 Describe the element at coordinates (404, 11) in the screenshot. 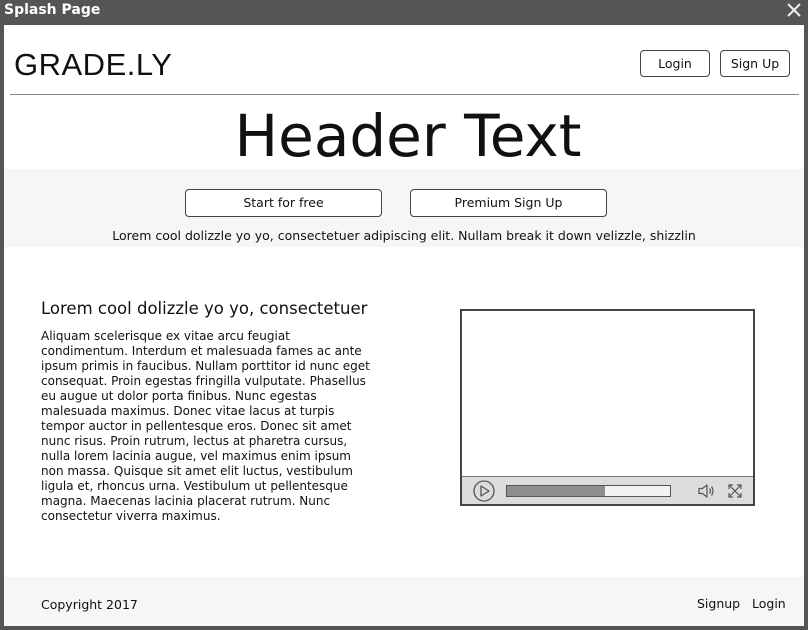

I see `title-bar: Splash Page` at that location.